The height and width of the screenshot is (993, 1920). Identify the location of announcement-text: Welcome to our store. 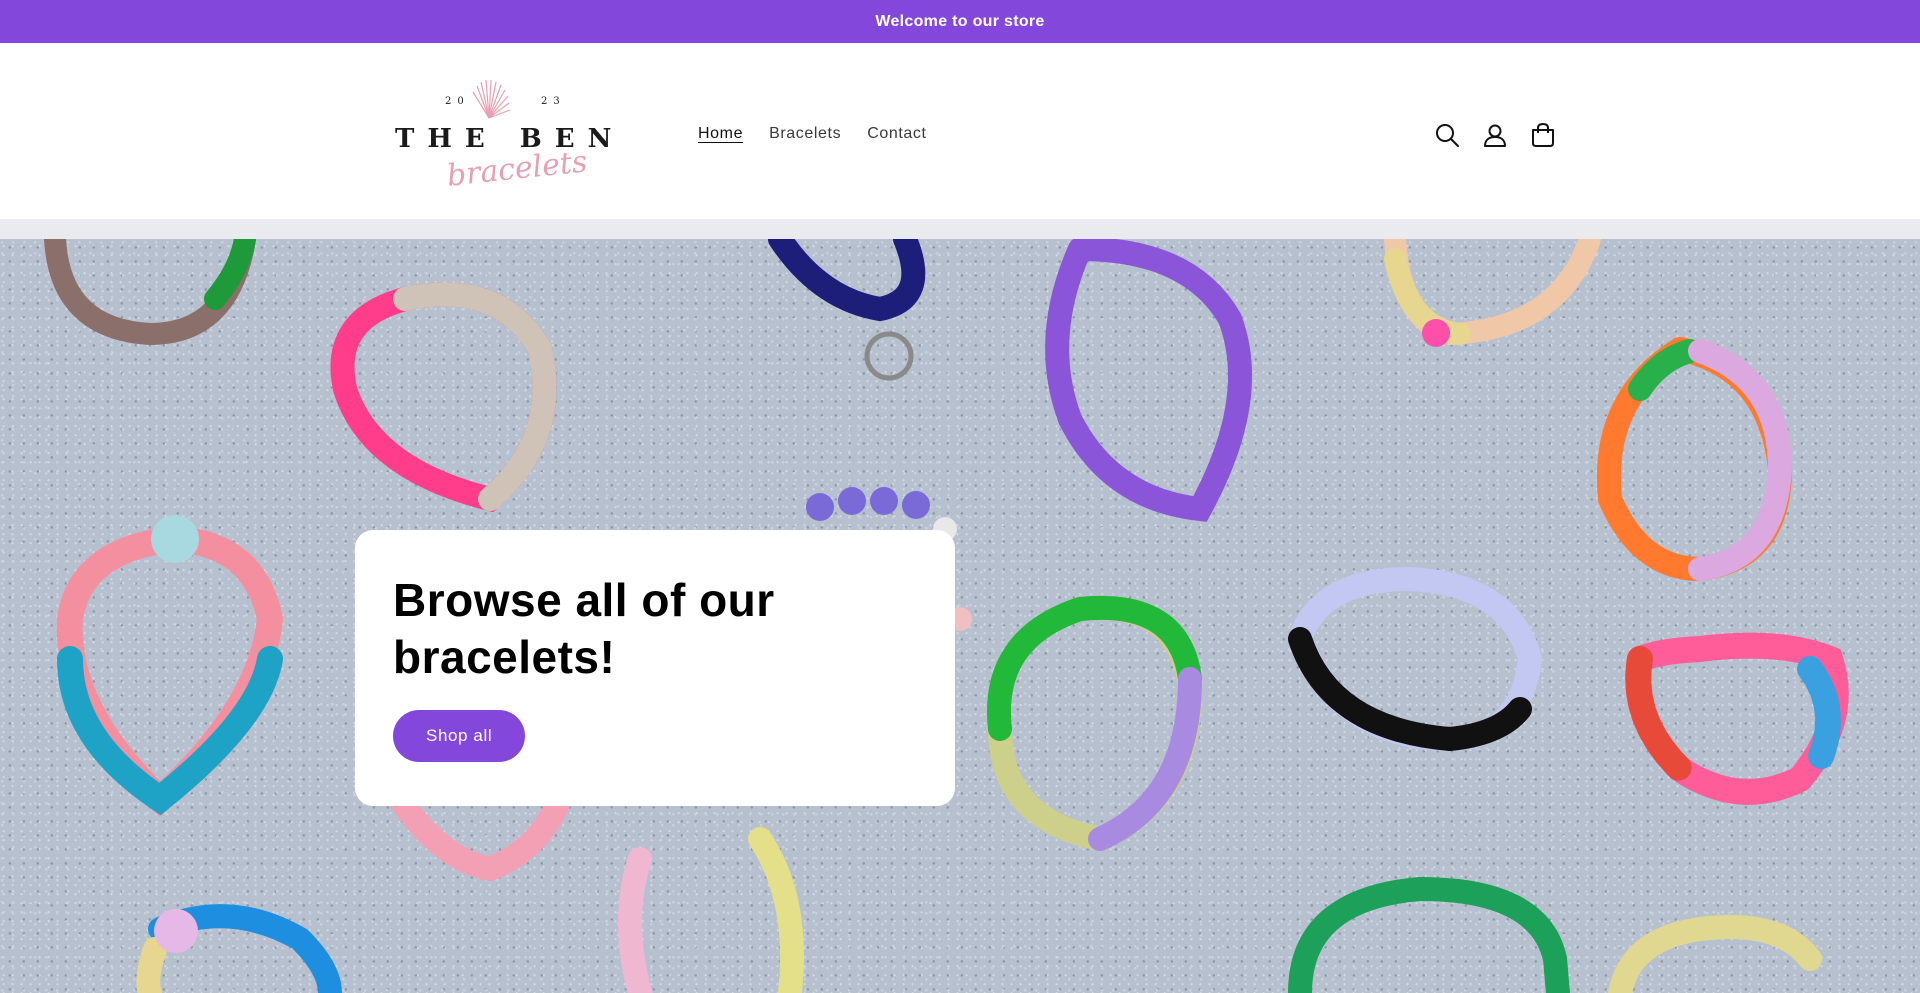
(960, 21).